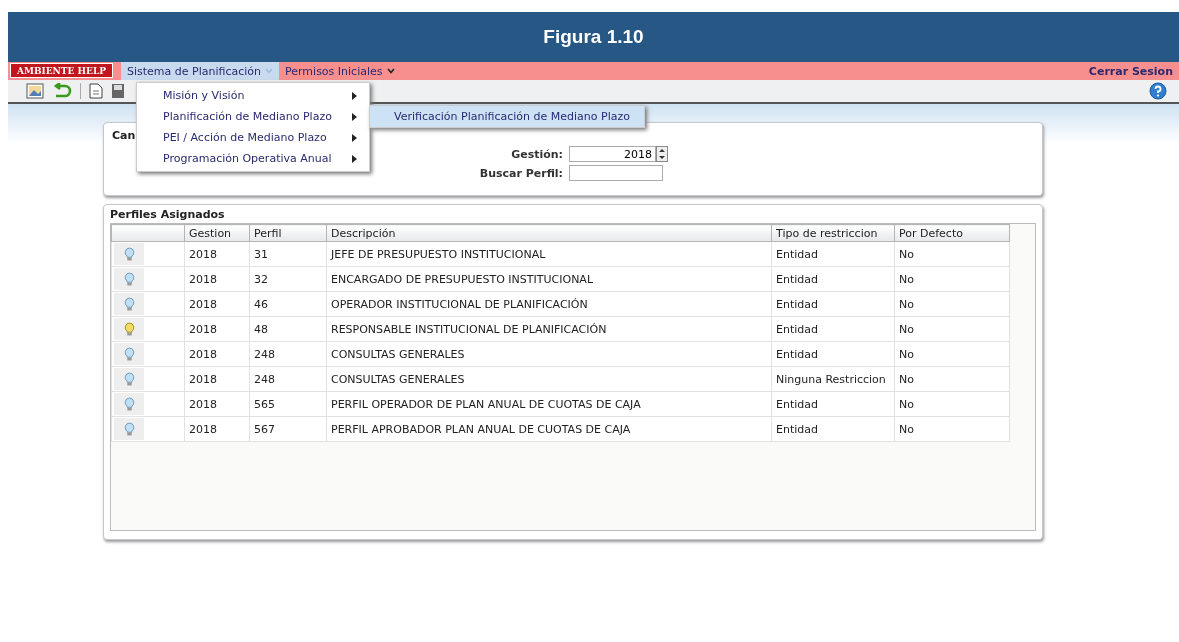 The width and height of the screenshot is (1179, 642). Describe the element at coordinates (167, 214) in the screenshot. I see `panel-title: Perfiles Asignados` at that location.